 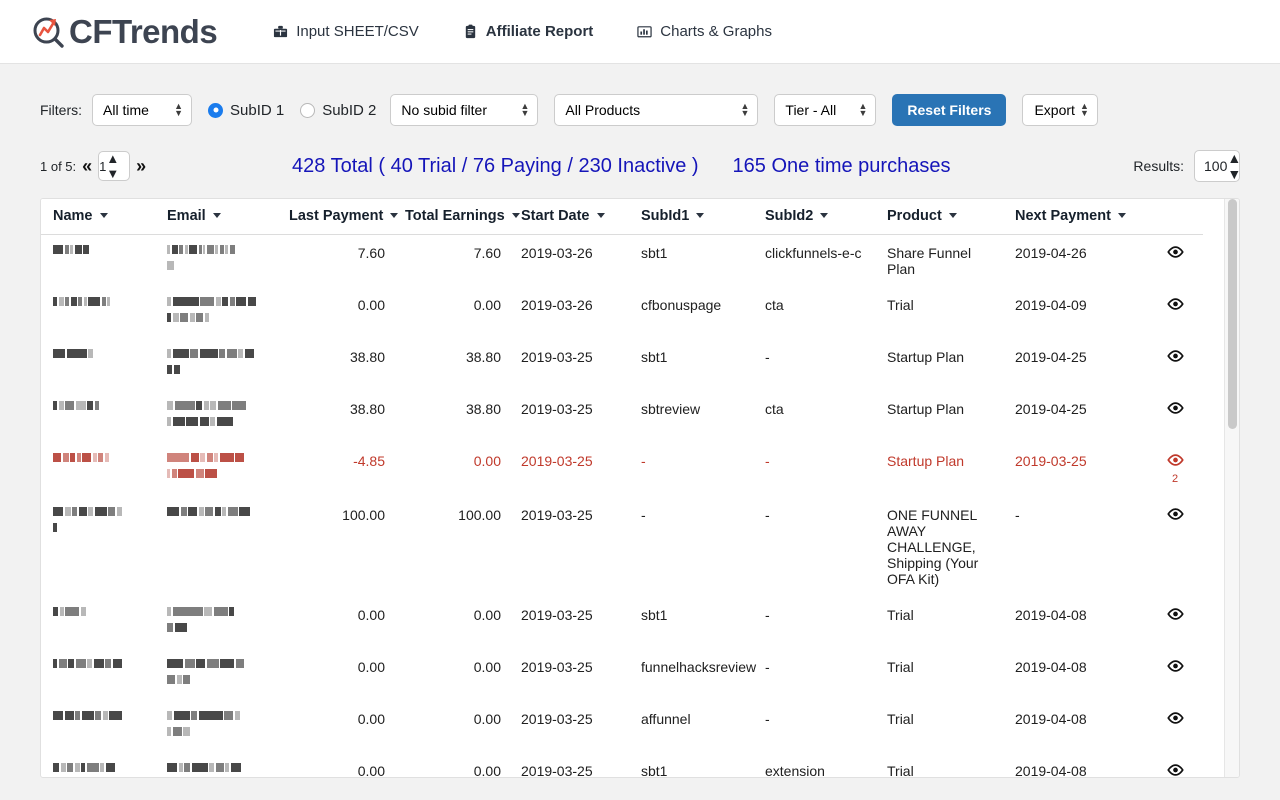 What do you see at coordinates (691, 217) in the screenshot?
I see `col-header-subid1: SubId1` at bounding box center [691, 217].